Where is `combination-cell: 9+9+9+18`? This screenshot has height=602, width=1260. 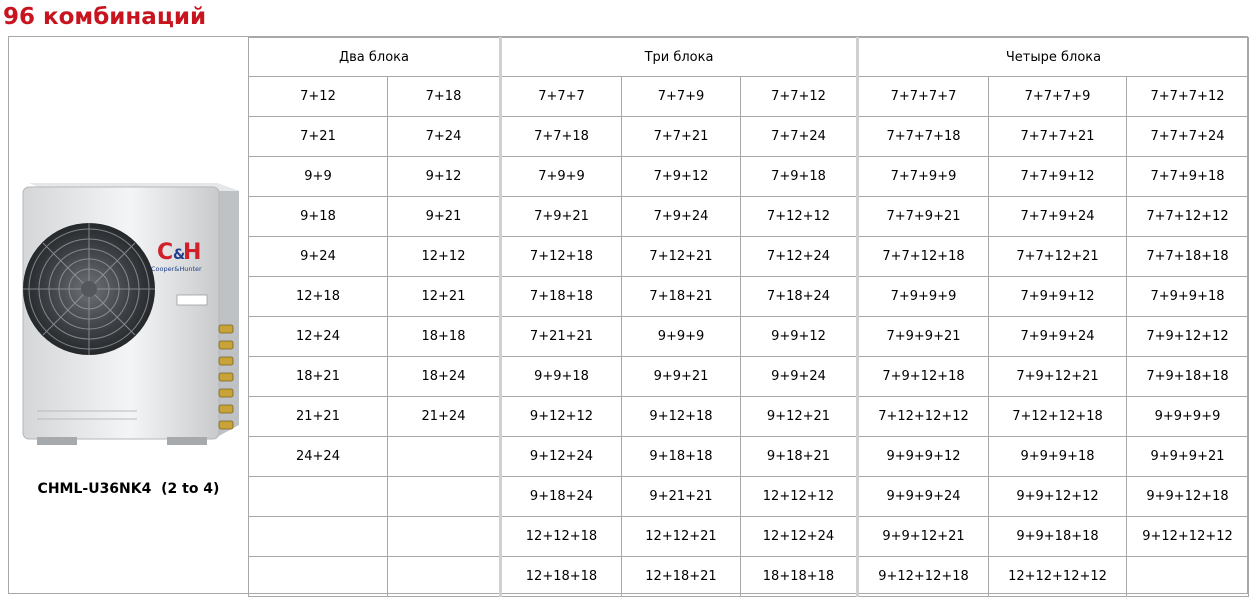
combination-cell: 9+9+9+18 is located at coordinates (1057, 456).